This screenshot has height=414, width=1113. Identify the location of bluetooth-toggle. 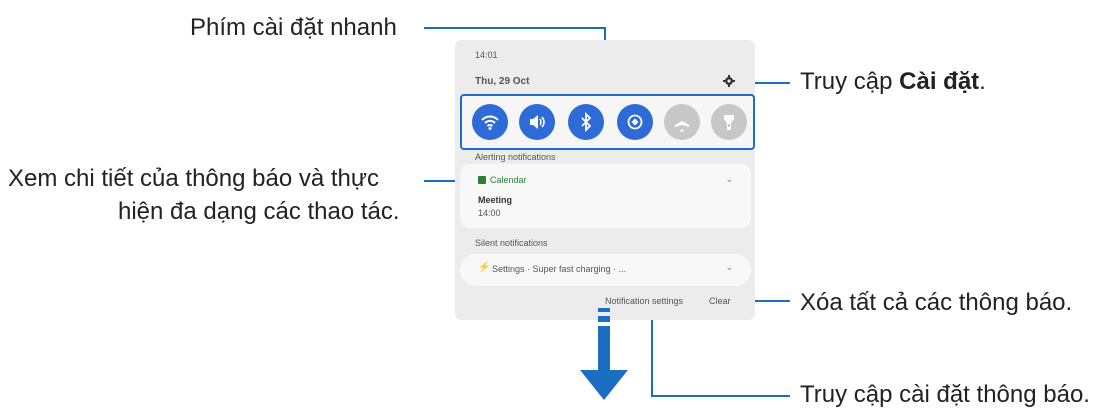
(586, 122).